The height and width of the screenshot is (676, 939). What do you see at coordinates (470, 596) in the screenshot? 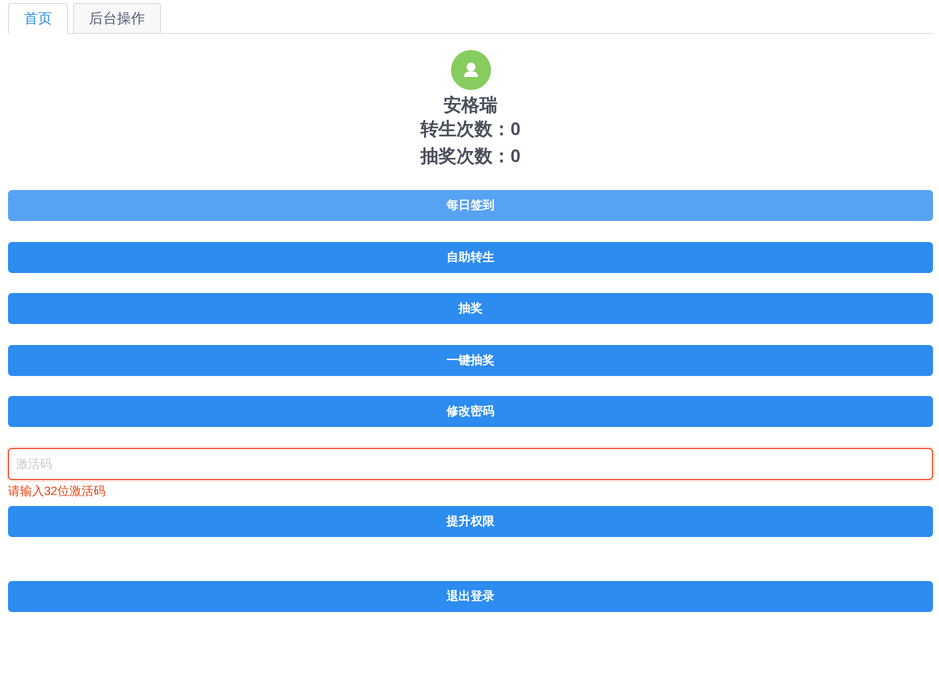
I see `logout-button: 退出登录` at bounding box center [470, 596].